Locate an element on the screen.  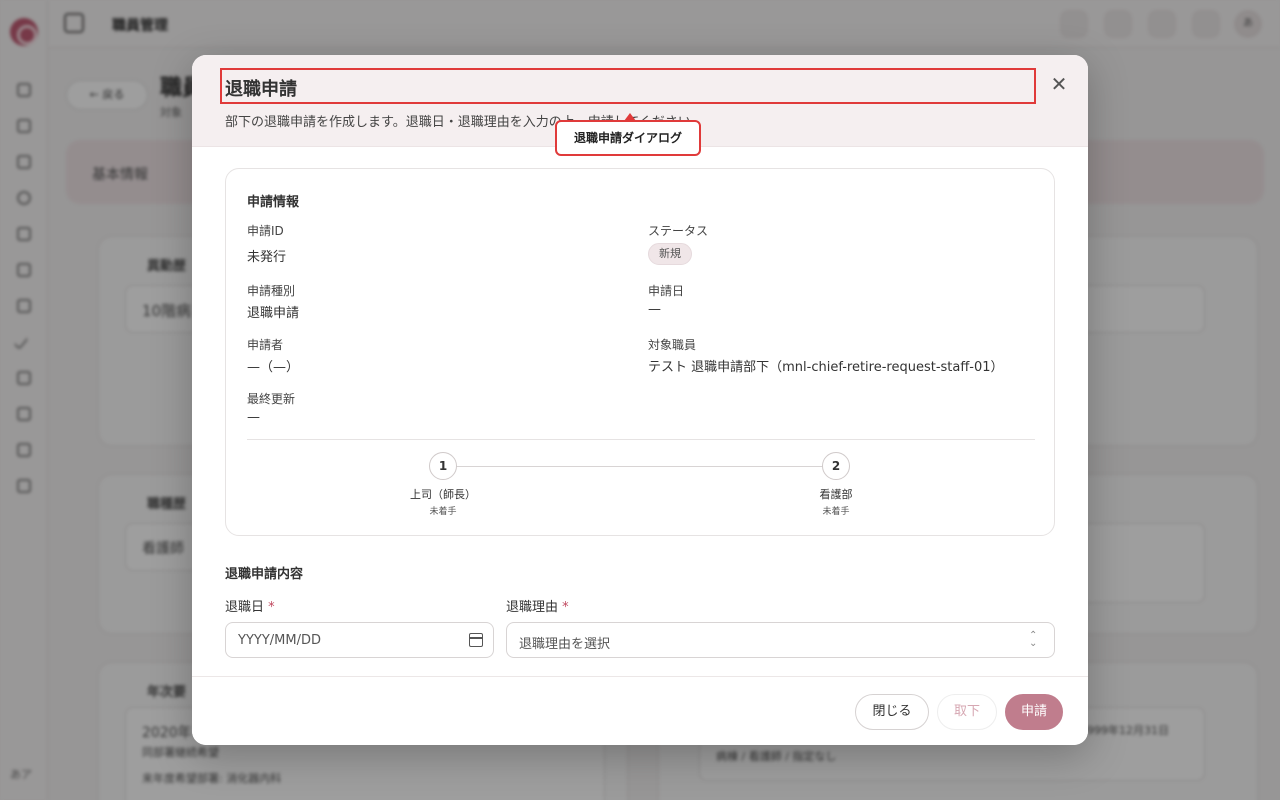
status-label: ステータス is located at coordinates (678, 231).